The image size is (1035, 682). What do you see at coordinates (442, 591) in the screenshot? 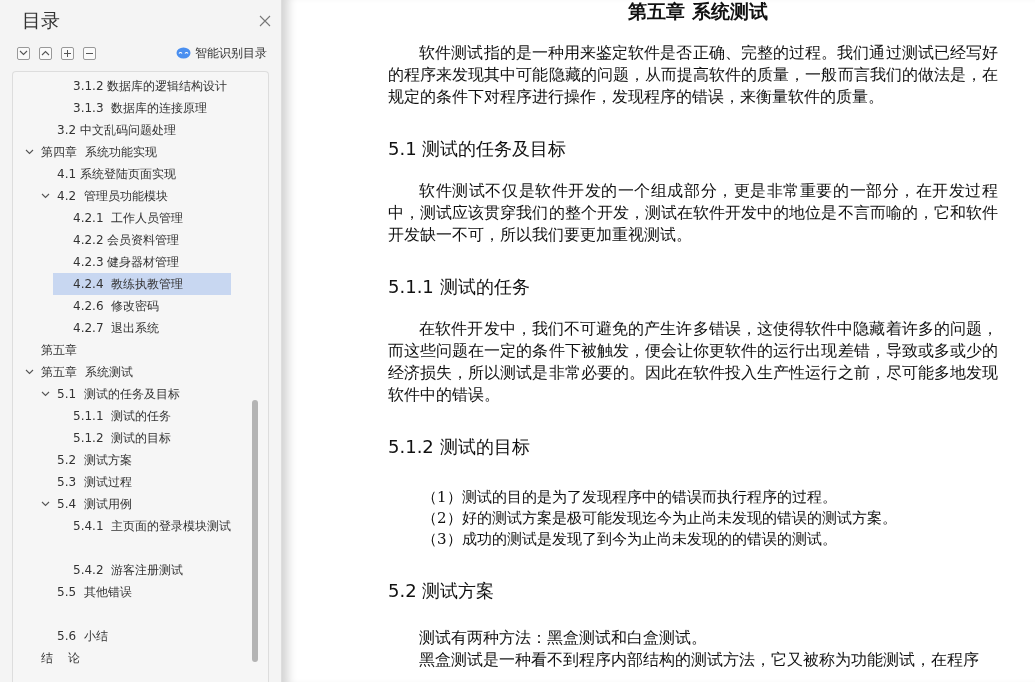
I see `section-heading: 5.2 测试方案` at bounding box center [442, 591].